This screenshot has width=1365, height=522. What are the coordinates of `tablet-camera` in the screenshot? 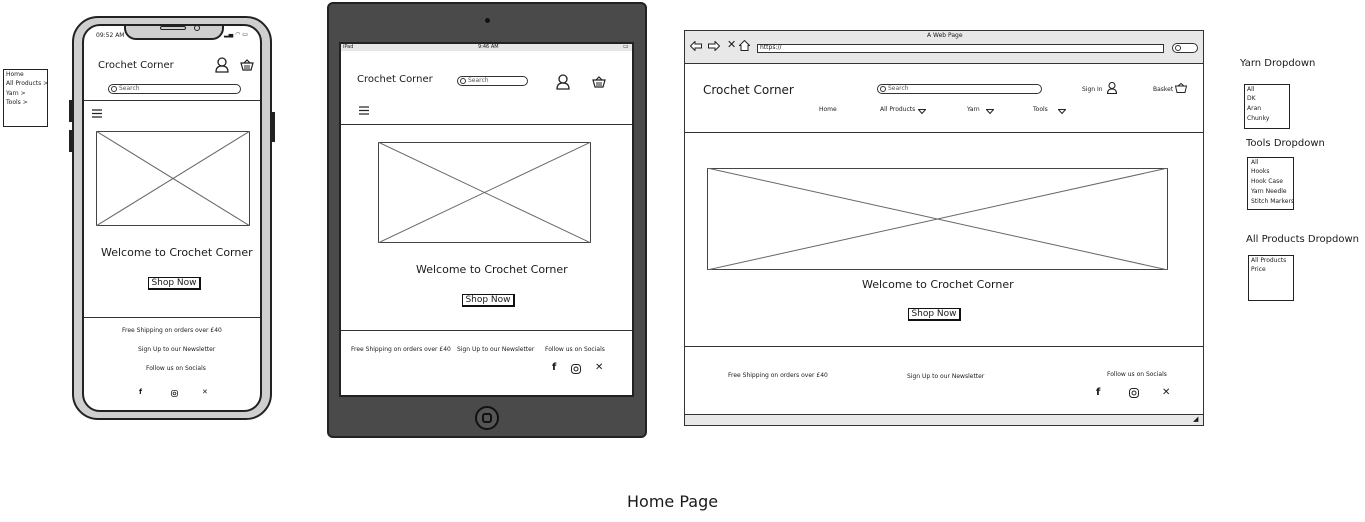 It's located at (487, 20).